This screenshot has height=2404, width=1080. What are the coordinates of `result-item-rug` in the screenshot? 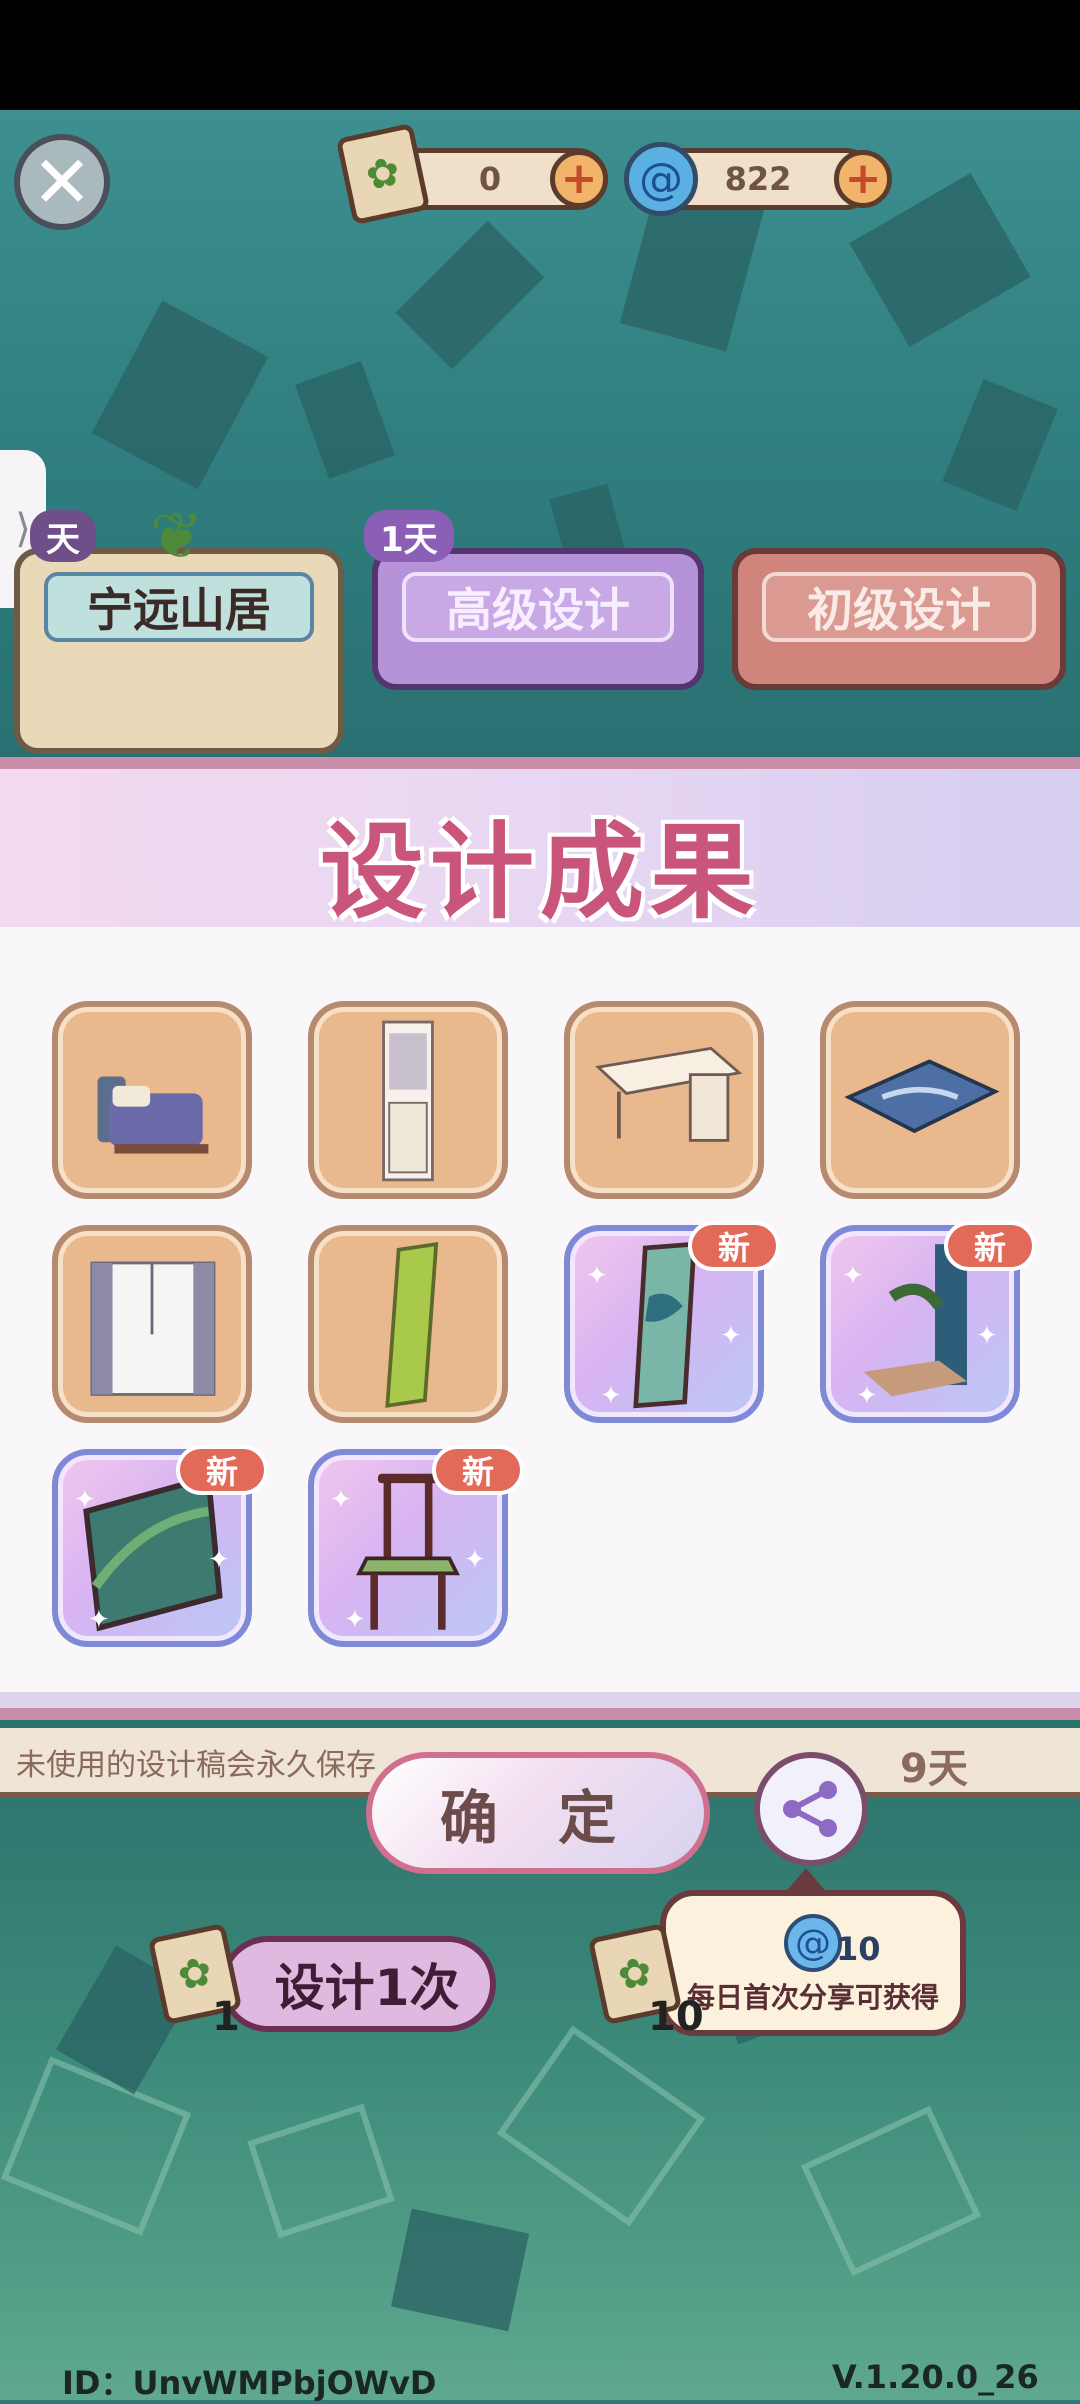 It's located at (920, 1100).